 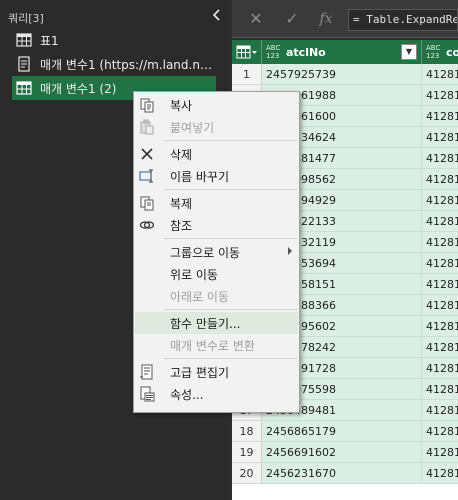 What do you see at coordinates (181, 226) in the screenshot?
I see `menu-item-label: 참조` at bounding box center [181, 226].